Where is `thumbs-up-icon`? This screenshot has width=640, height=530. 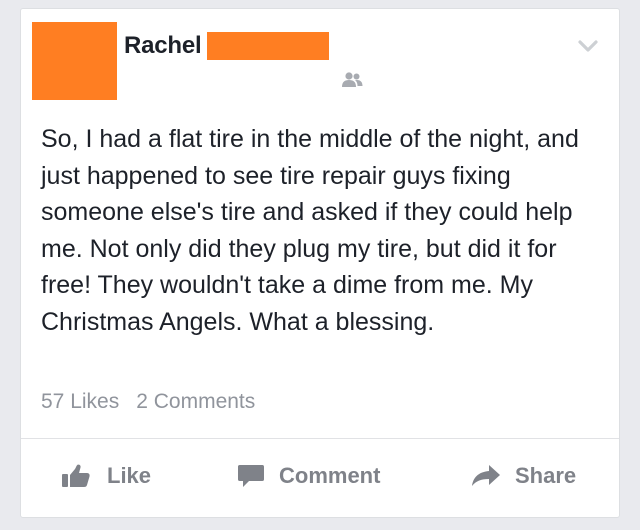
thumbs-up-icon is located at coordinates (76, 475).